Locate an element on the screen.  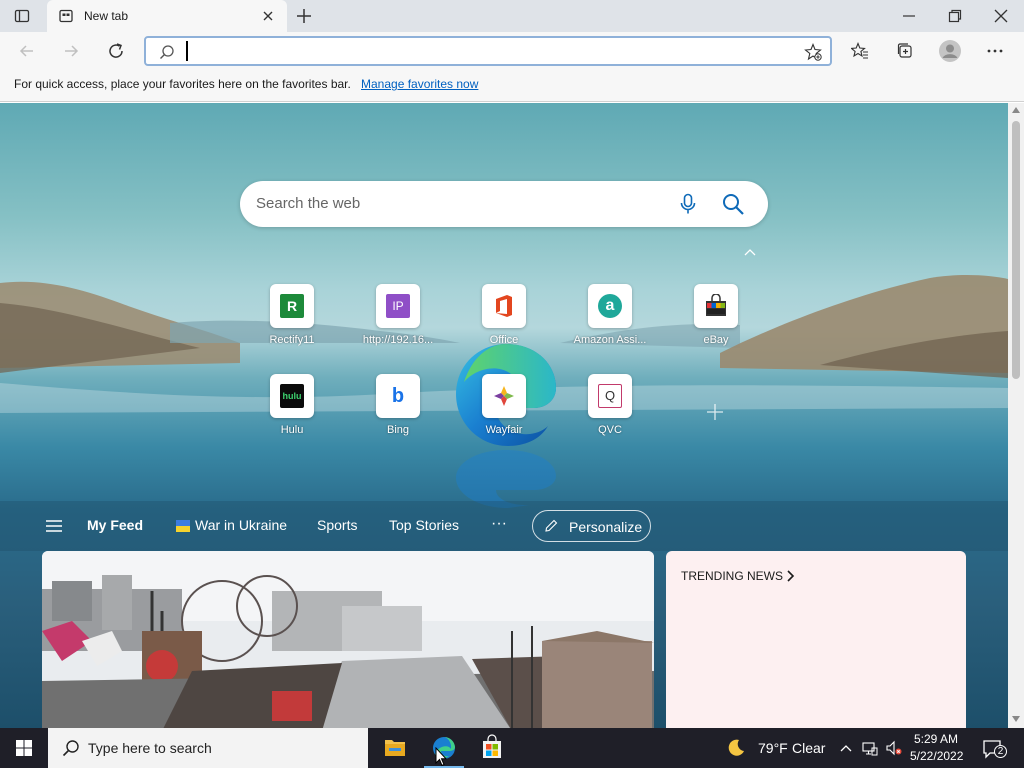
tab-sports: Sports is located at coordinates (337, 525).